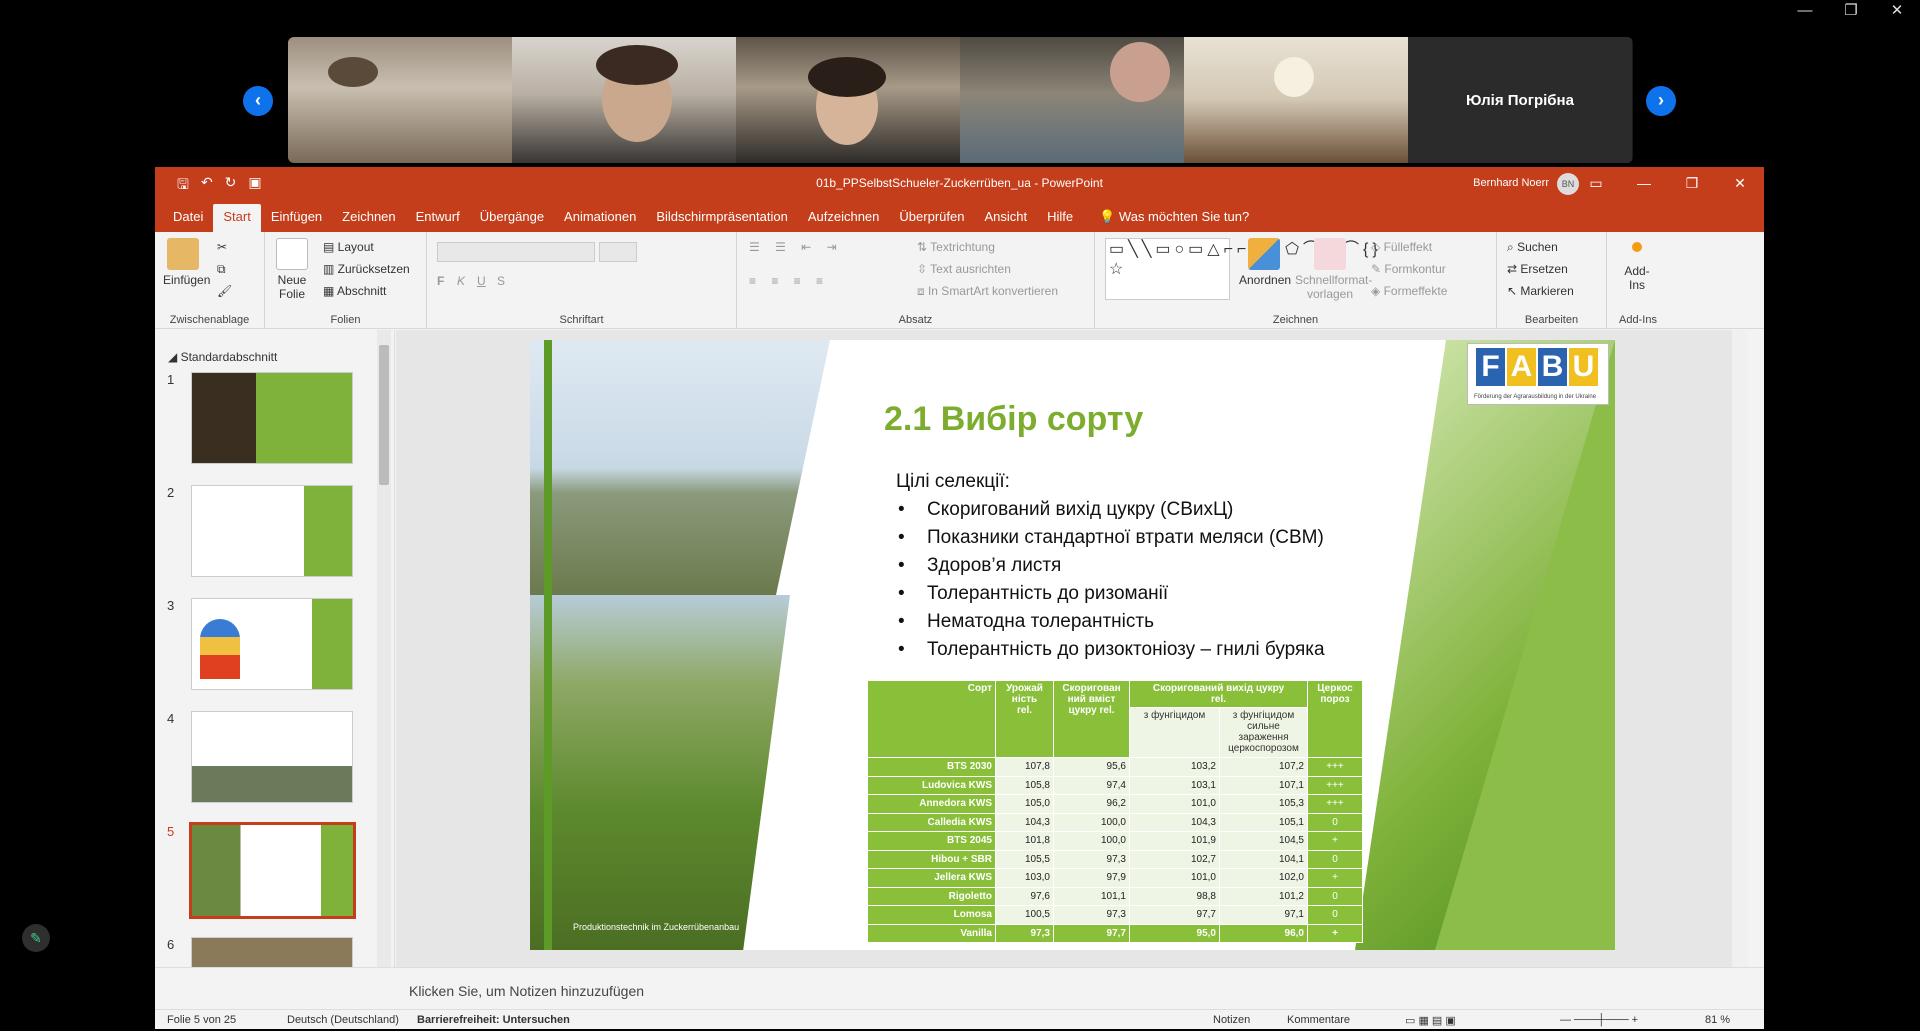  What do you see at coordinates (171, 831) in the screenshot?
I see `thumb-number: 5` at bounding box center [171, 831].